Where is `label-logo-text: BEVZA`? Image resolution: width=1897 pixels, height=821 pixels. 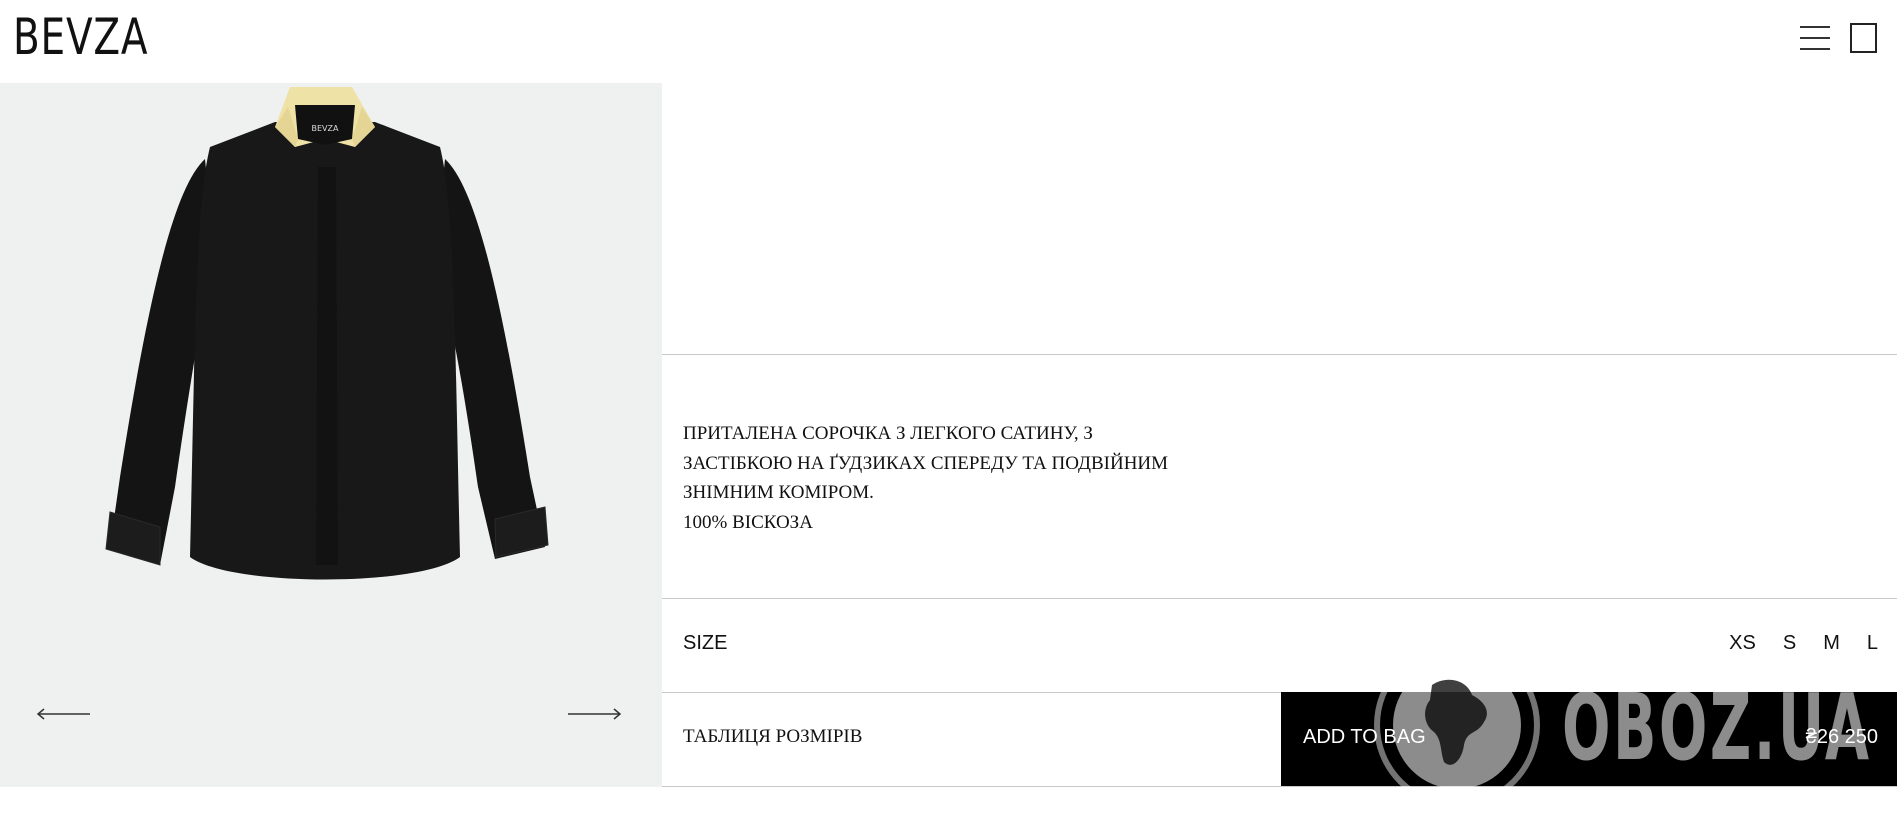 label-logo-text: BEVZA is located at coordinates (325, 128).